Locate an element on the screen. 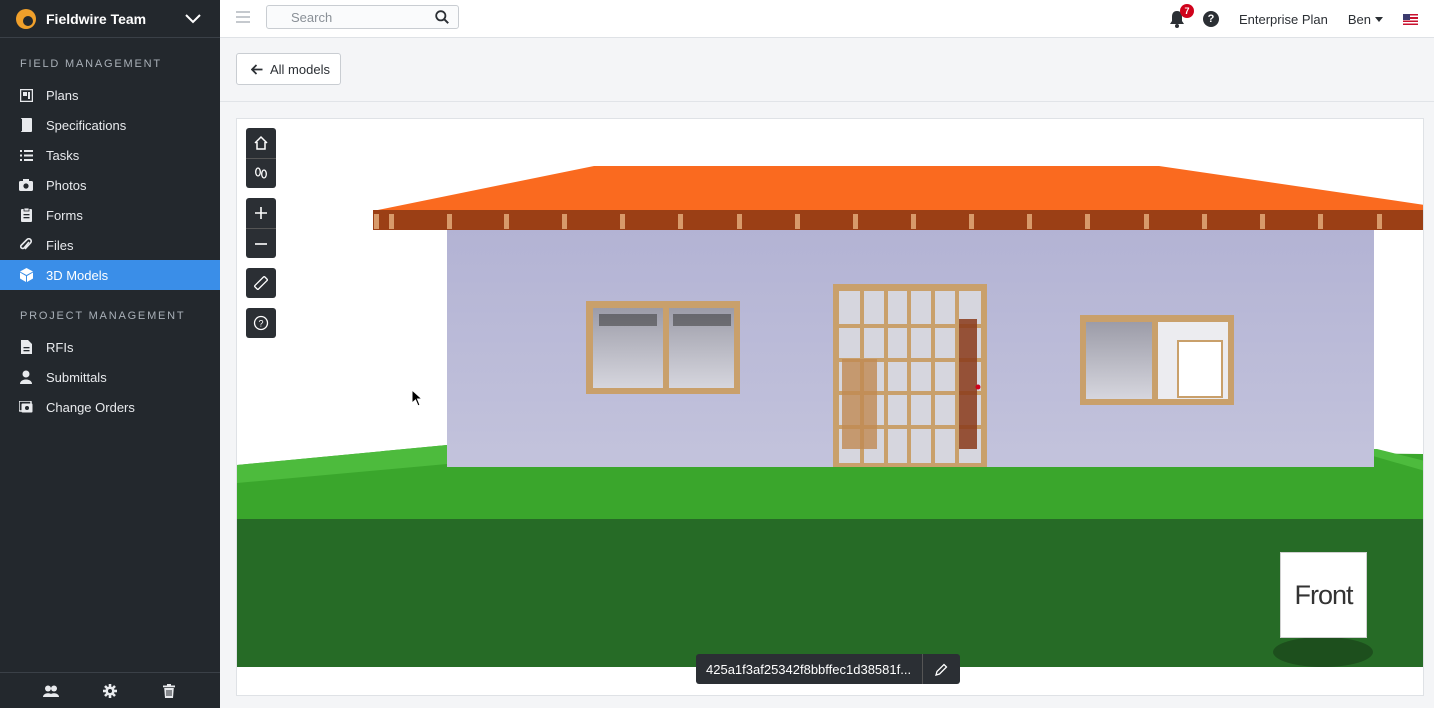  sidebar-item-label: Tasks is located at coordinates (63, 155).